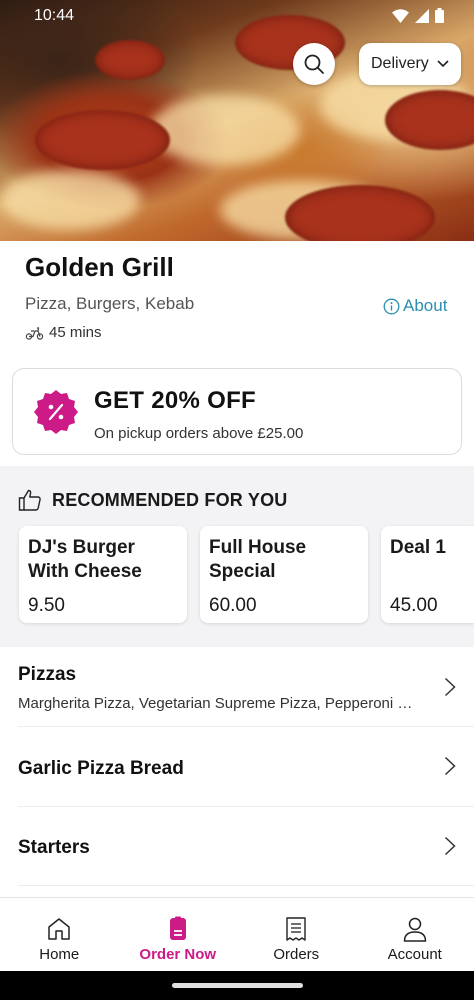 This screenshot has height=1000, width=474. I want to click on order-icon, so click(177, 928).